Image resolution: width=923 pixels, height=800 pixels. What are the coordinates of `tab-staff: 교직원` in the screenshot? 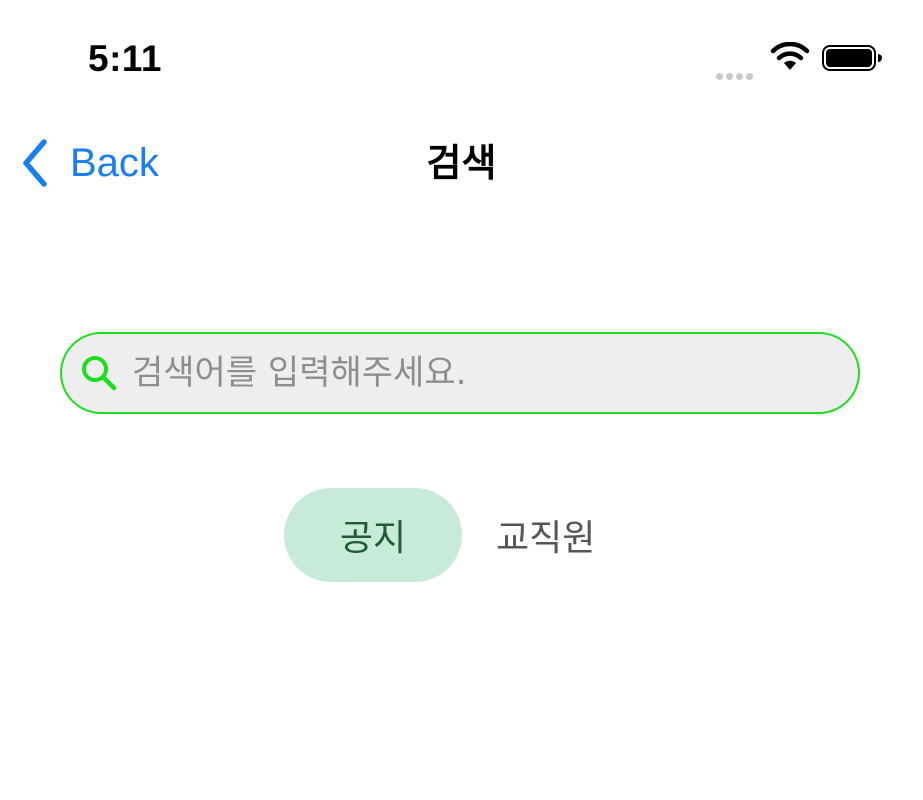 It's located at (545, 535).